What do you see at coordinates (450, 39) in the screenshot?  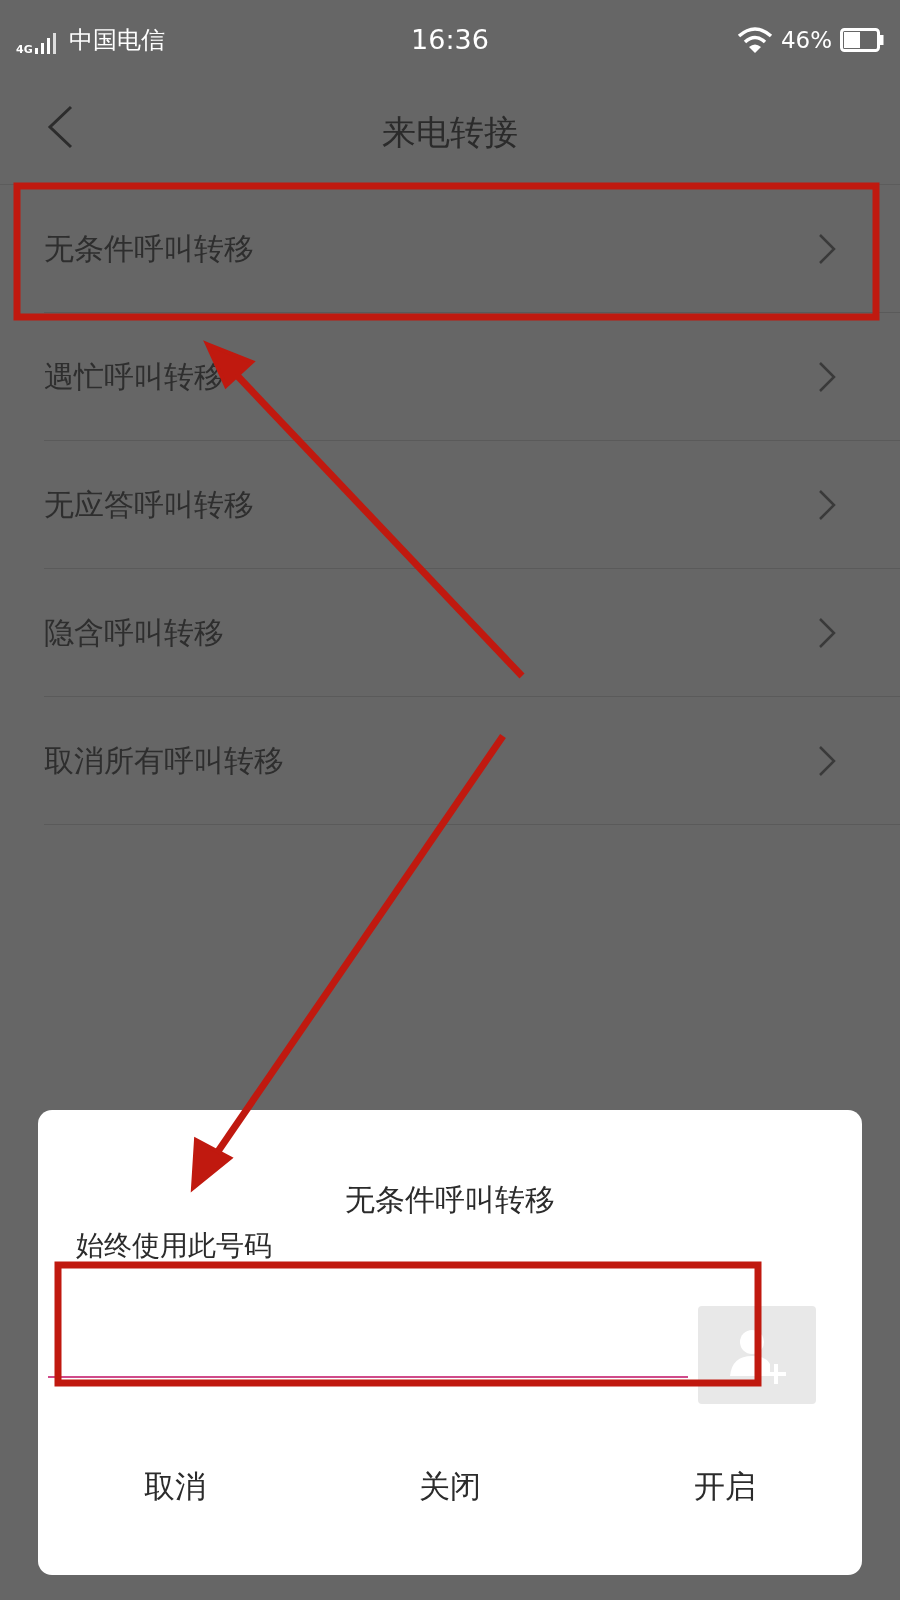 I see `clock-time: 16:36` at bounding box center [450, 39].